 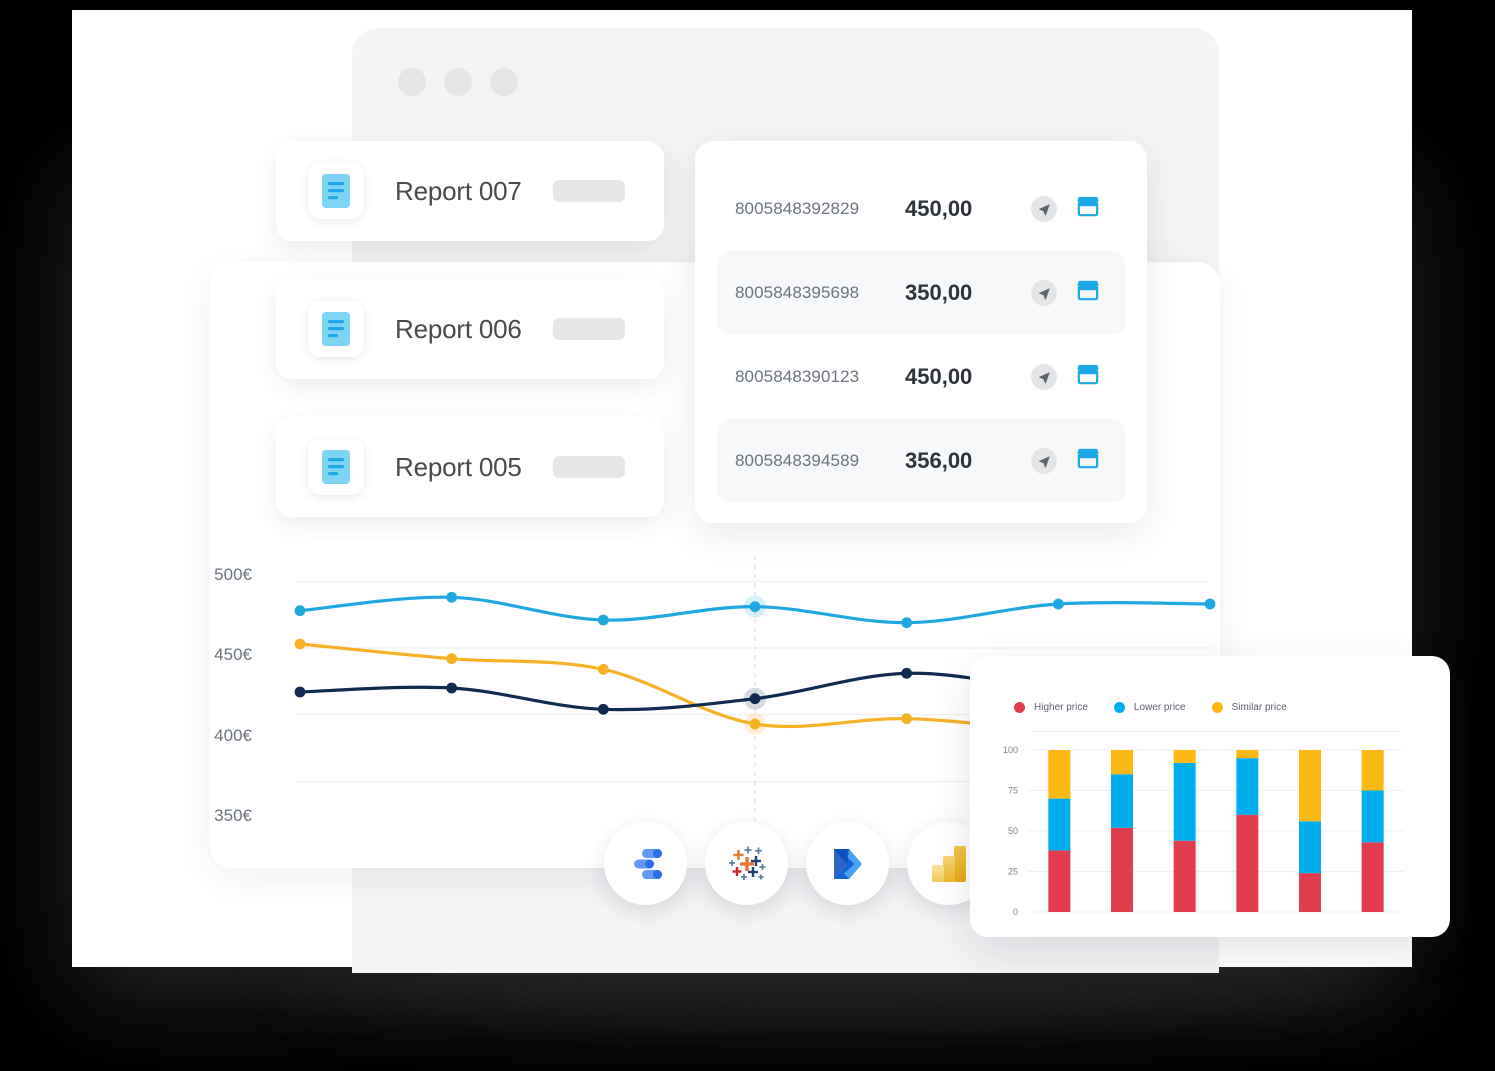 What do you see at coordinates (797, 208) in the screenshot?
I see `product-ean: 8005848392829` at bounding box center [797, 208].